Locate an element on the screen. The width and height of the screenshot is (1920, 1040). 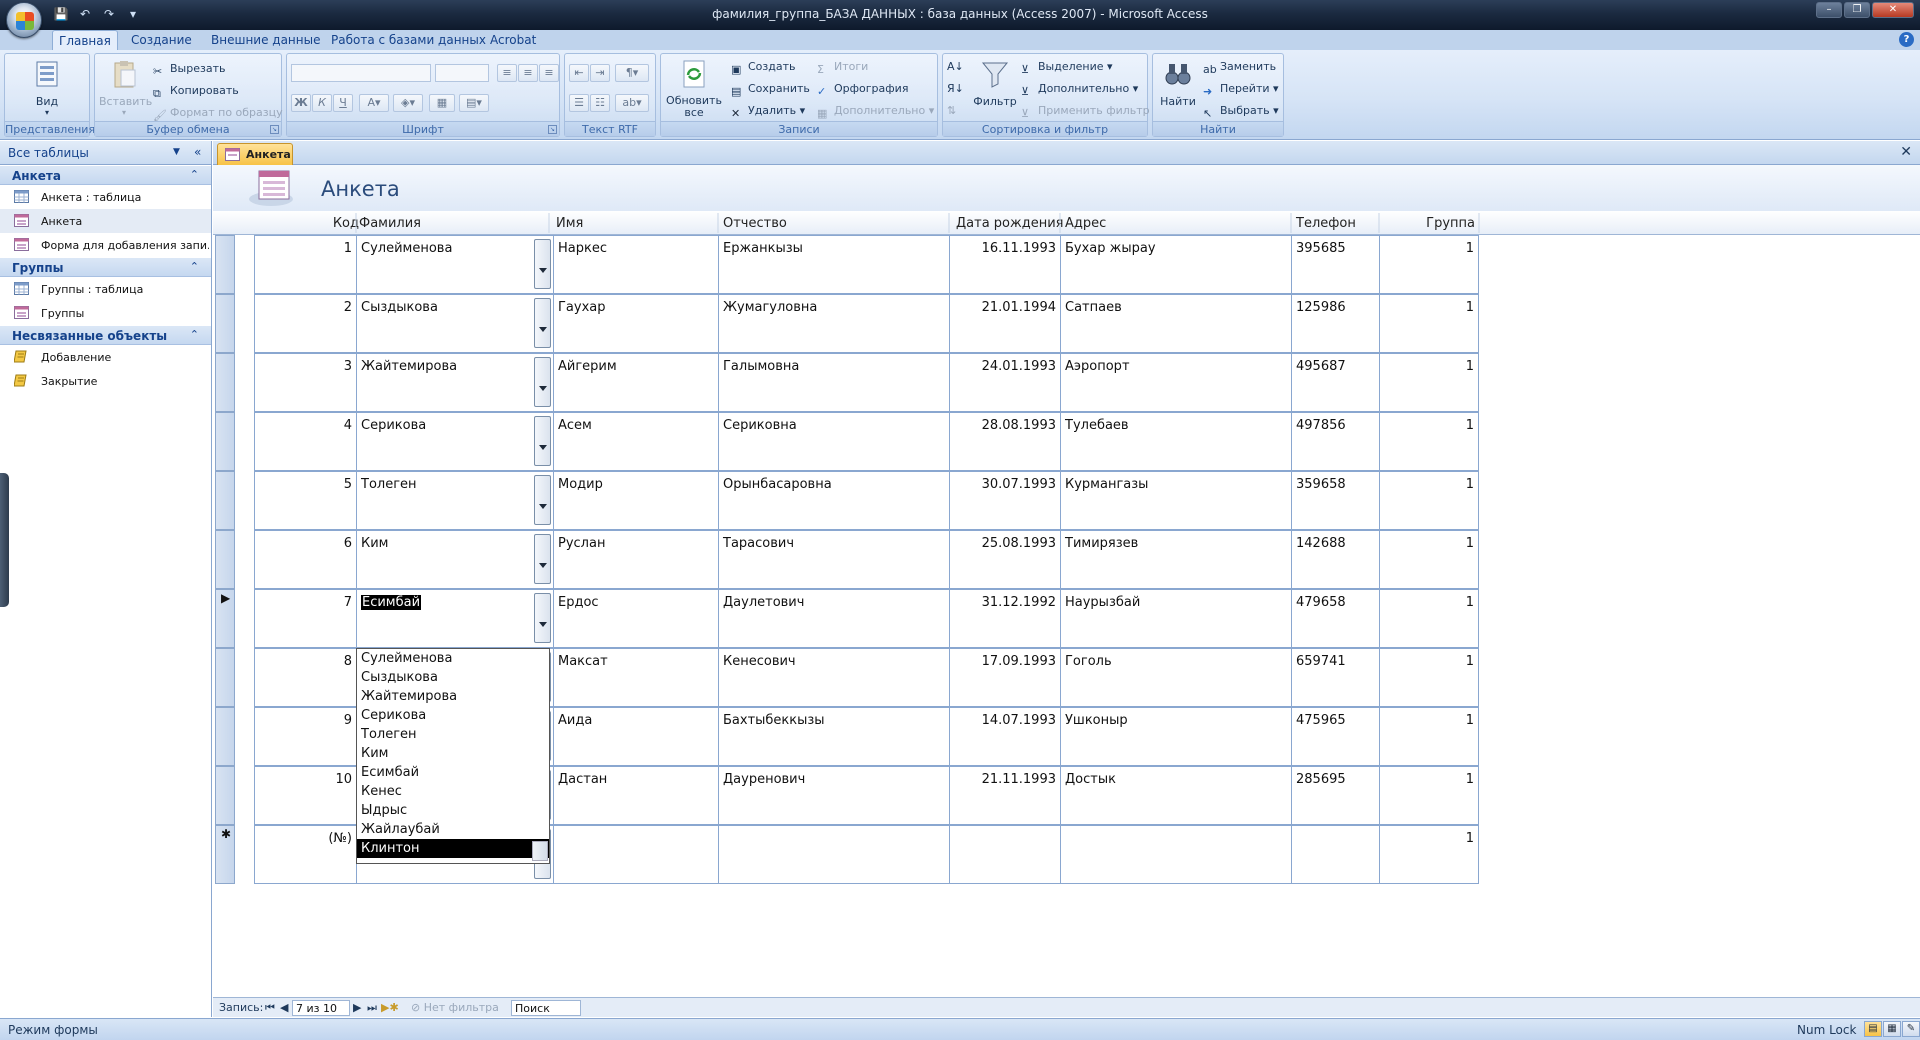
nav-group-gruppy: Группы ⌃ is located at coordinates (105, 267).